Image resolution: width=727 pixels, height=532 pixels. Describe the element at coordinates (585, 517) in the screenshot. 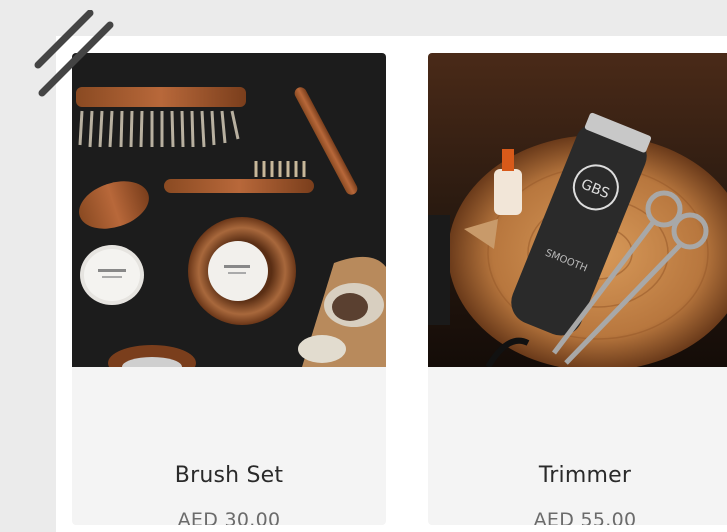

I see `product-price: AED 55.00` at that location.